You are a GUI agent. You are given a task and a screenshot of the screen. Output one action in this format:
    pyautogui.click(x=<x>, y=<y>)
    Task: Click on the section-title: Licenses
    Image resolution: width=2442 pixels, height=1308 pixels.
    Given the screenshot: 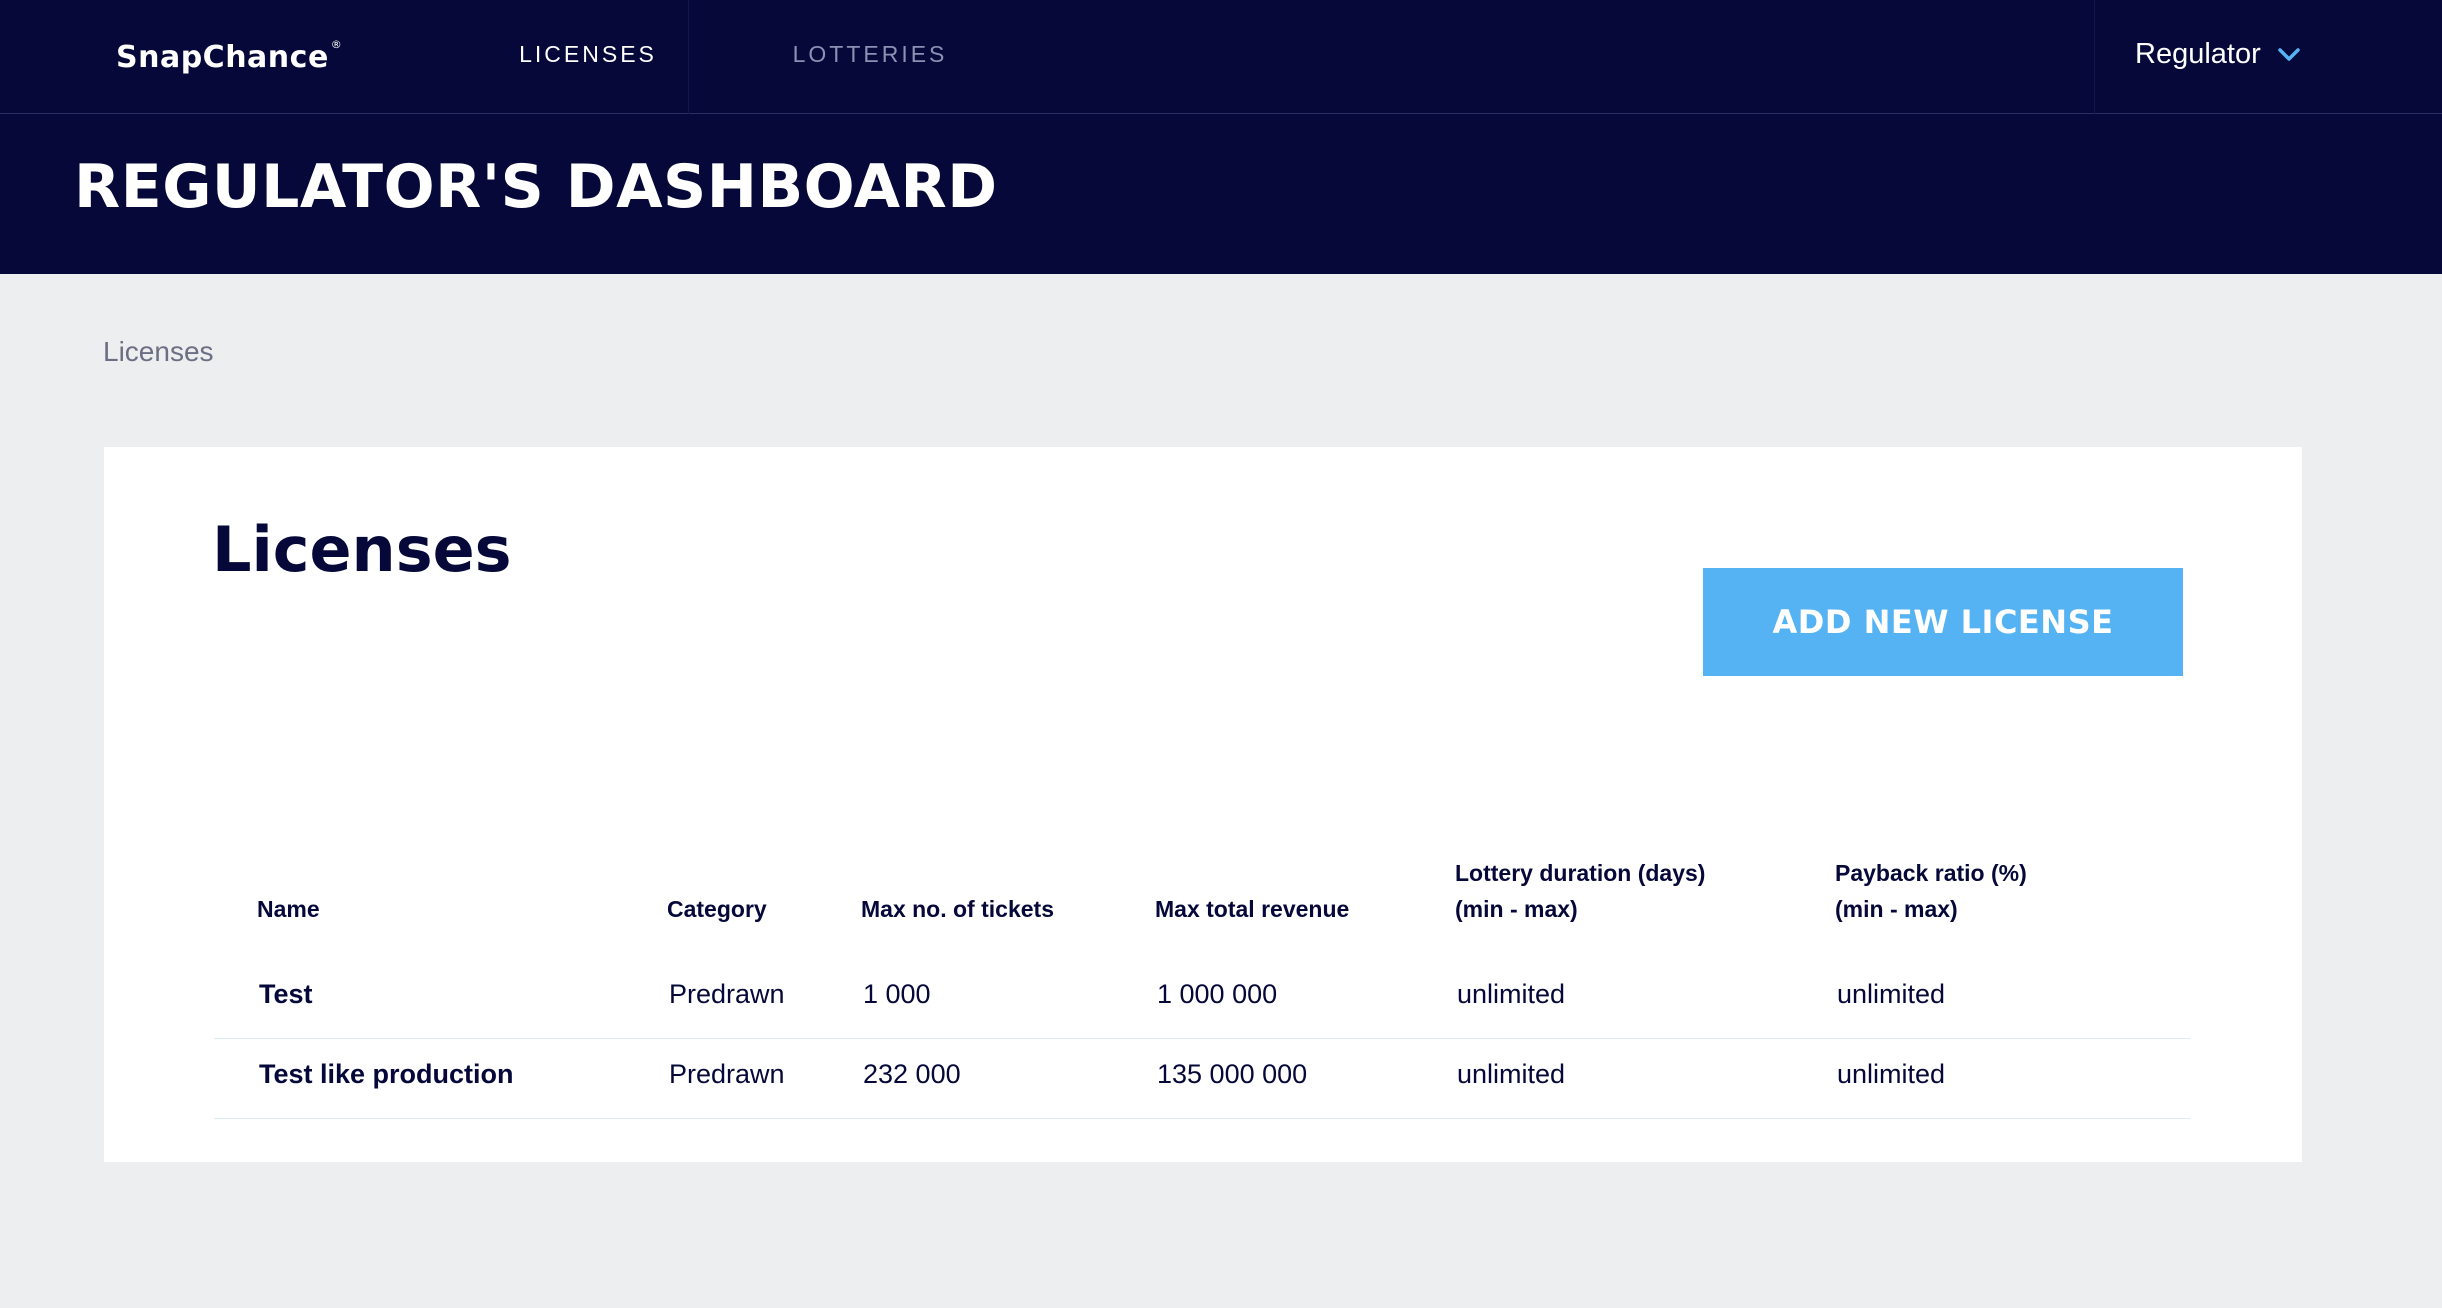 What is the action you would take?
    pyautogui.click(x=362, y=549)
    